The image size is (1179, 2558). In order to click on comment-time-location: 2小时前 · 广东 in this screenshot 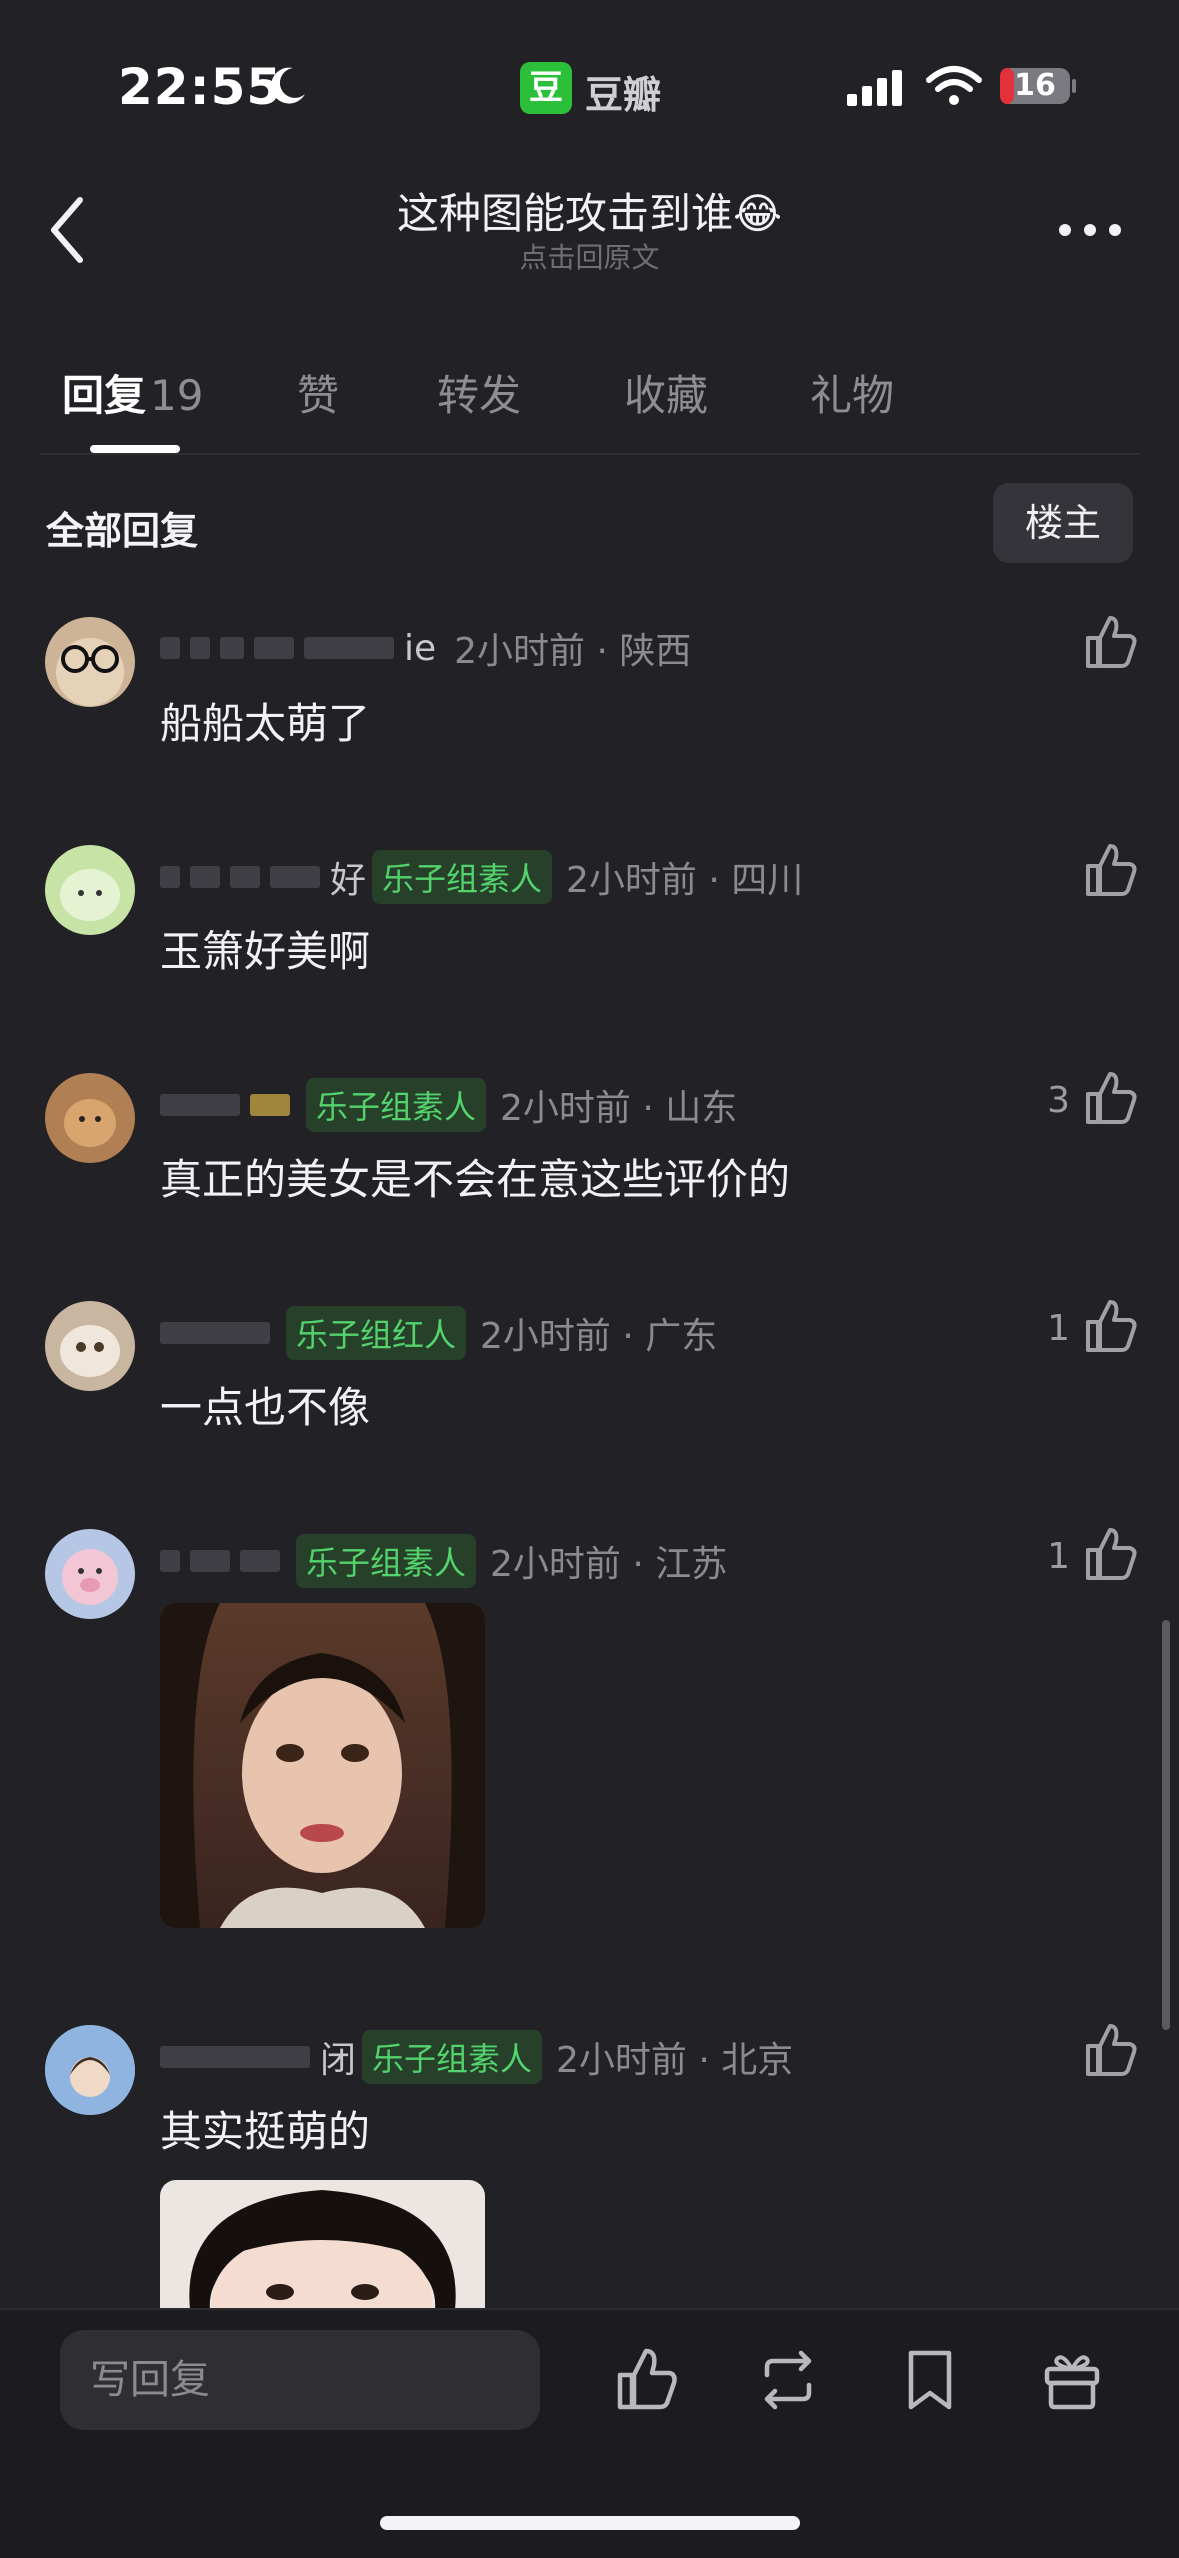, I will do `click(599, 1336)`.